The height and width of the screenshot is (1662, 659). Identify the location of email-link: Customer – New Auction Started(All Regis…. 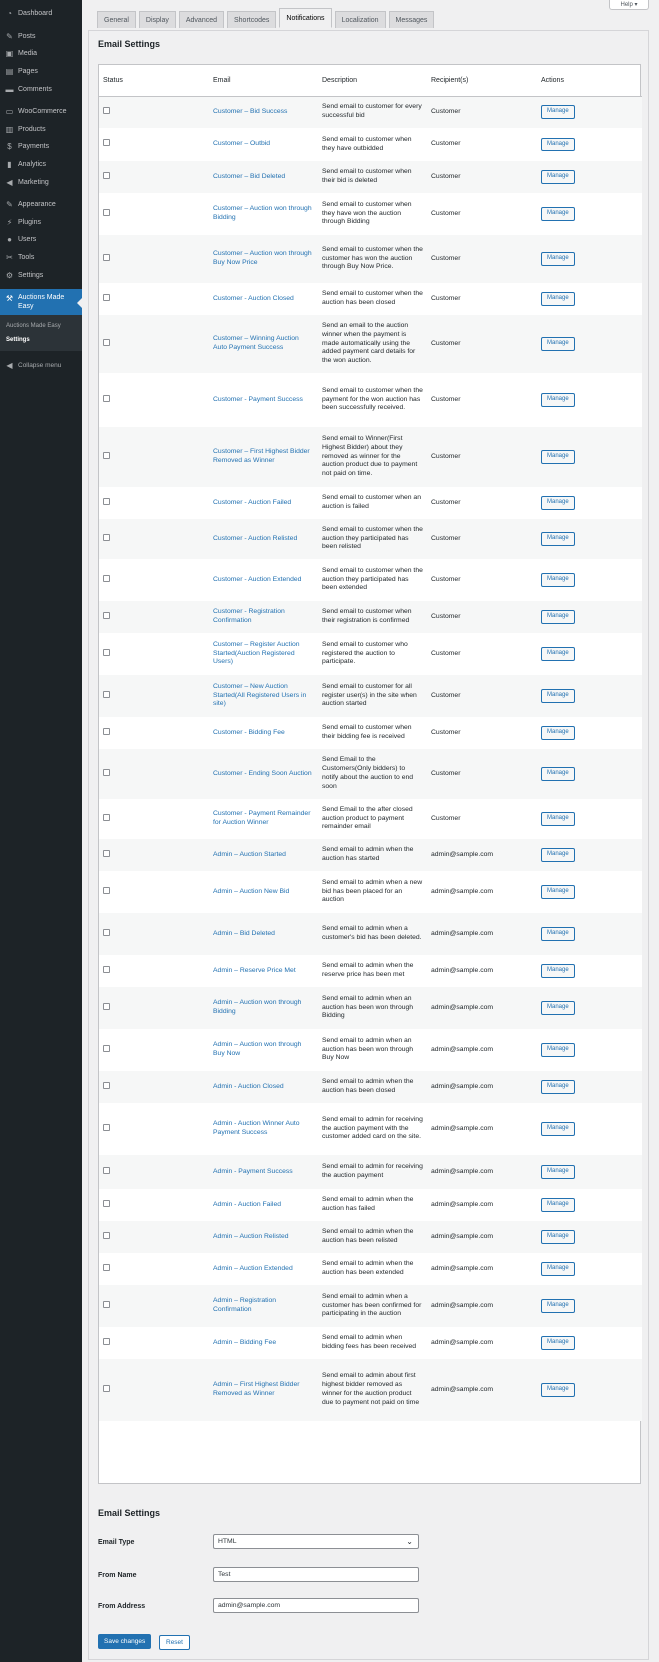
(259, 695).